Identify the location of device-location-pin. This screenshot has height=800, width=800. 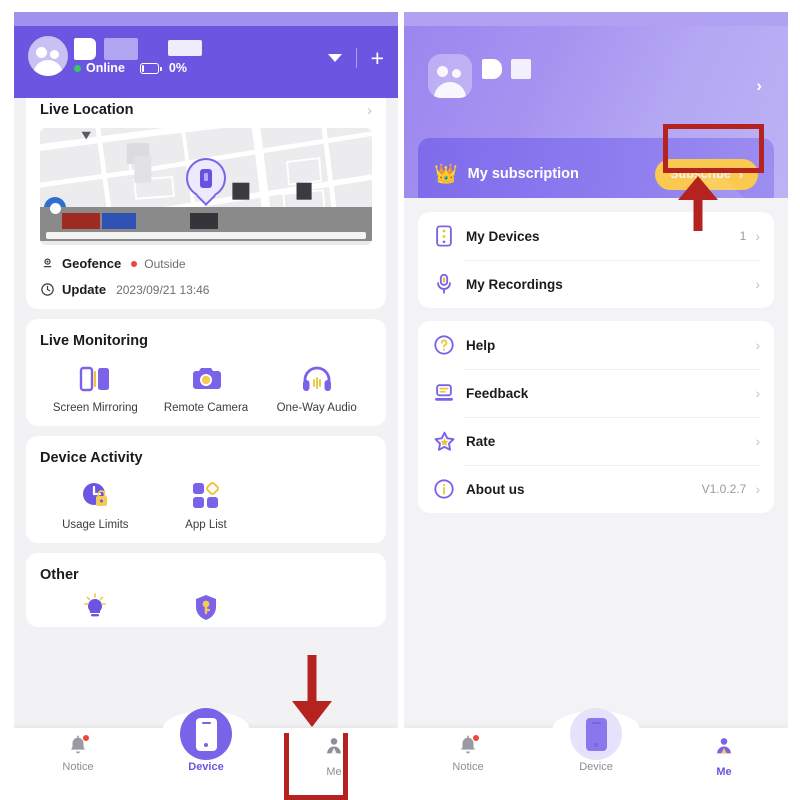
(206, 178).